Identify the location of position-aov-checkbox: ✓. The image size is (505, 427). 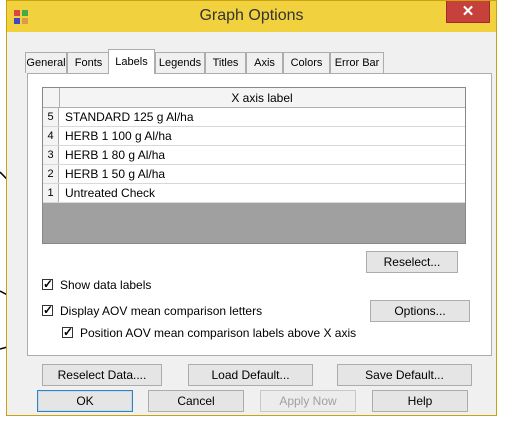
(68, 332).